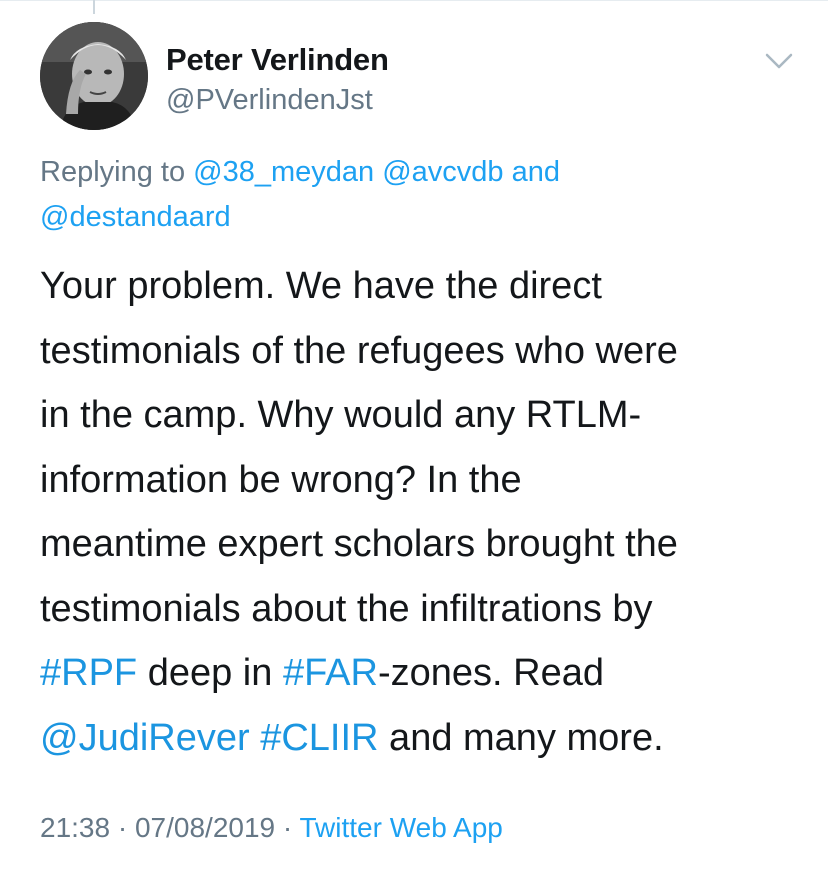 The width and height of the screenshot is (828, 876). I want to click on tweet-time: 21:38, so click(75, 827).